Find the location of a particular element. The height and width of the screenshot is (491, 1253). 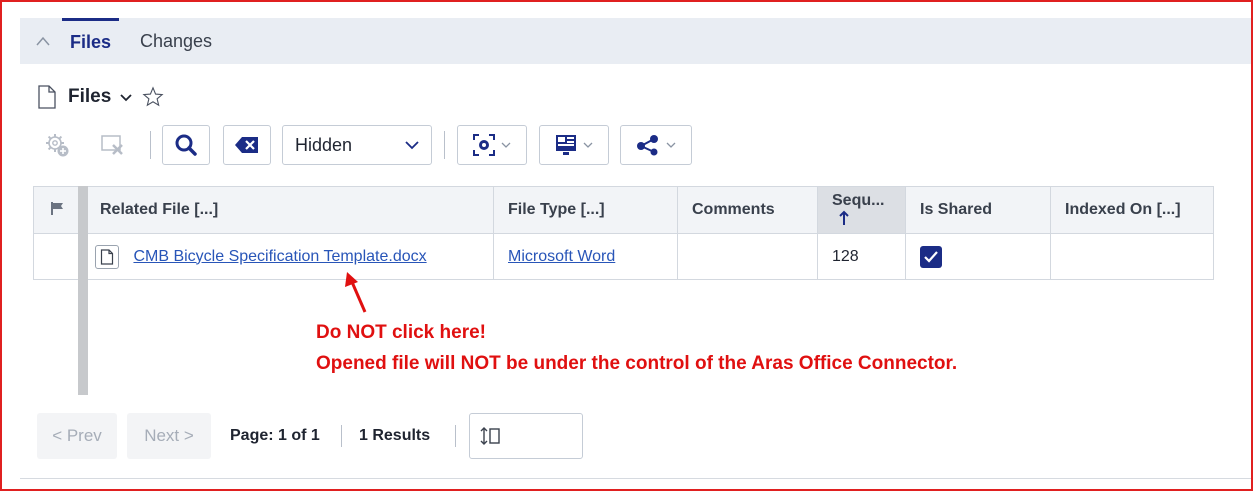

layout-dropdown is located at coordinates (574, 145).